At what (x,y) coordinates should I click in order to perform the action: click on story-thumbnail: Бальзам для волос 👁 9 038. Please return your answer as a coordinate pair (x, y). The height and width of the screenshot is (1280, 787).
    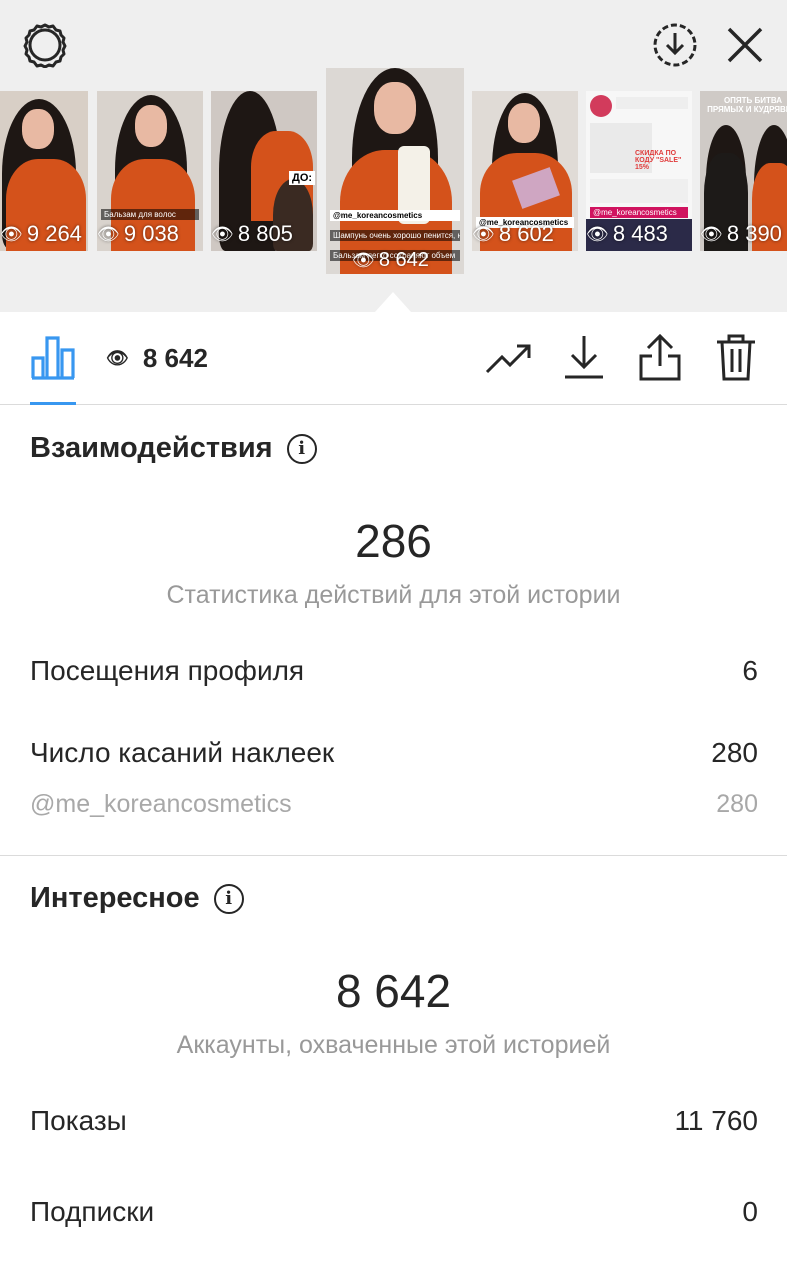
    Looking at the image, I should click on (150, 171).